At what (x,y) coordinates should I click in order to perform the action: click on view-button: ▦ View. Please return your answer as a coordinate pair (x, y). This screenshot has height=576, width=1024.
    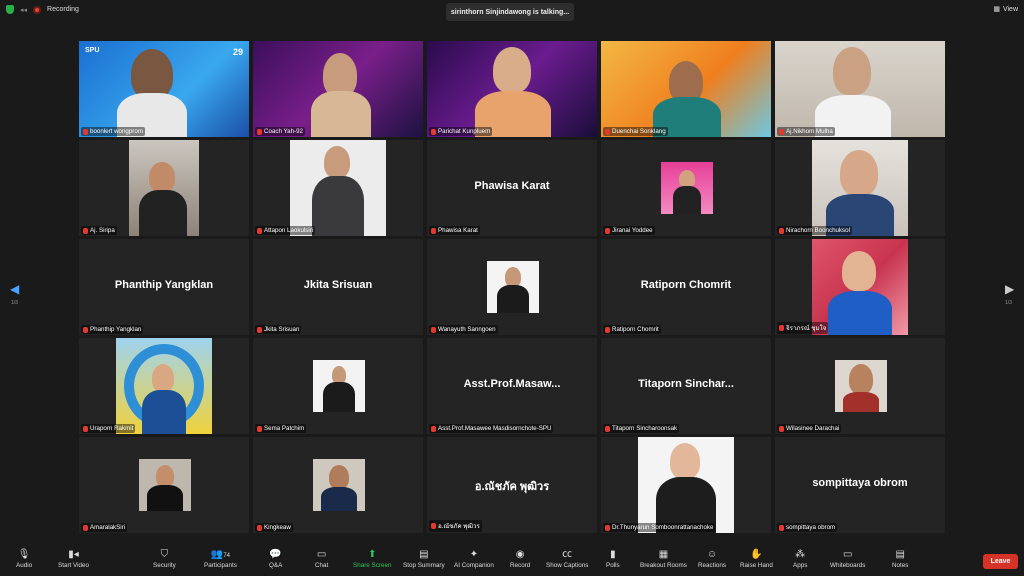
    Looking at the image, I should click on (1005, 9).